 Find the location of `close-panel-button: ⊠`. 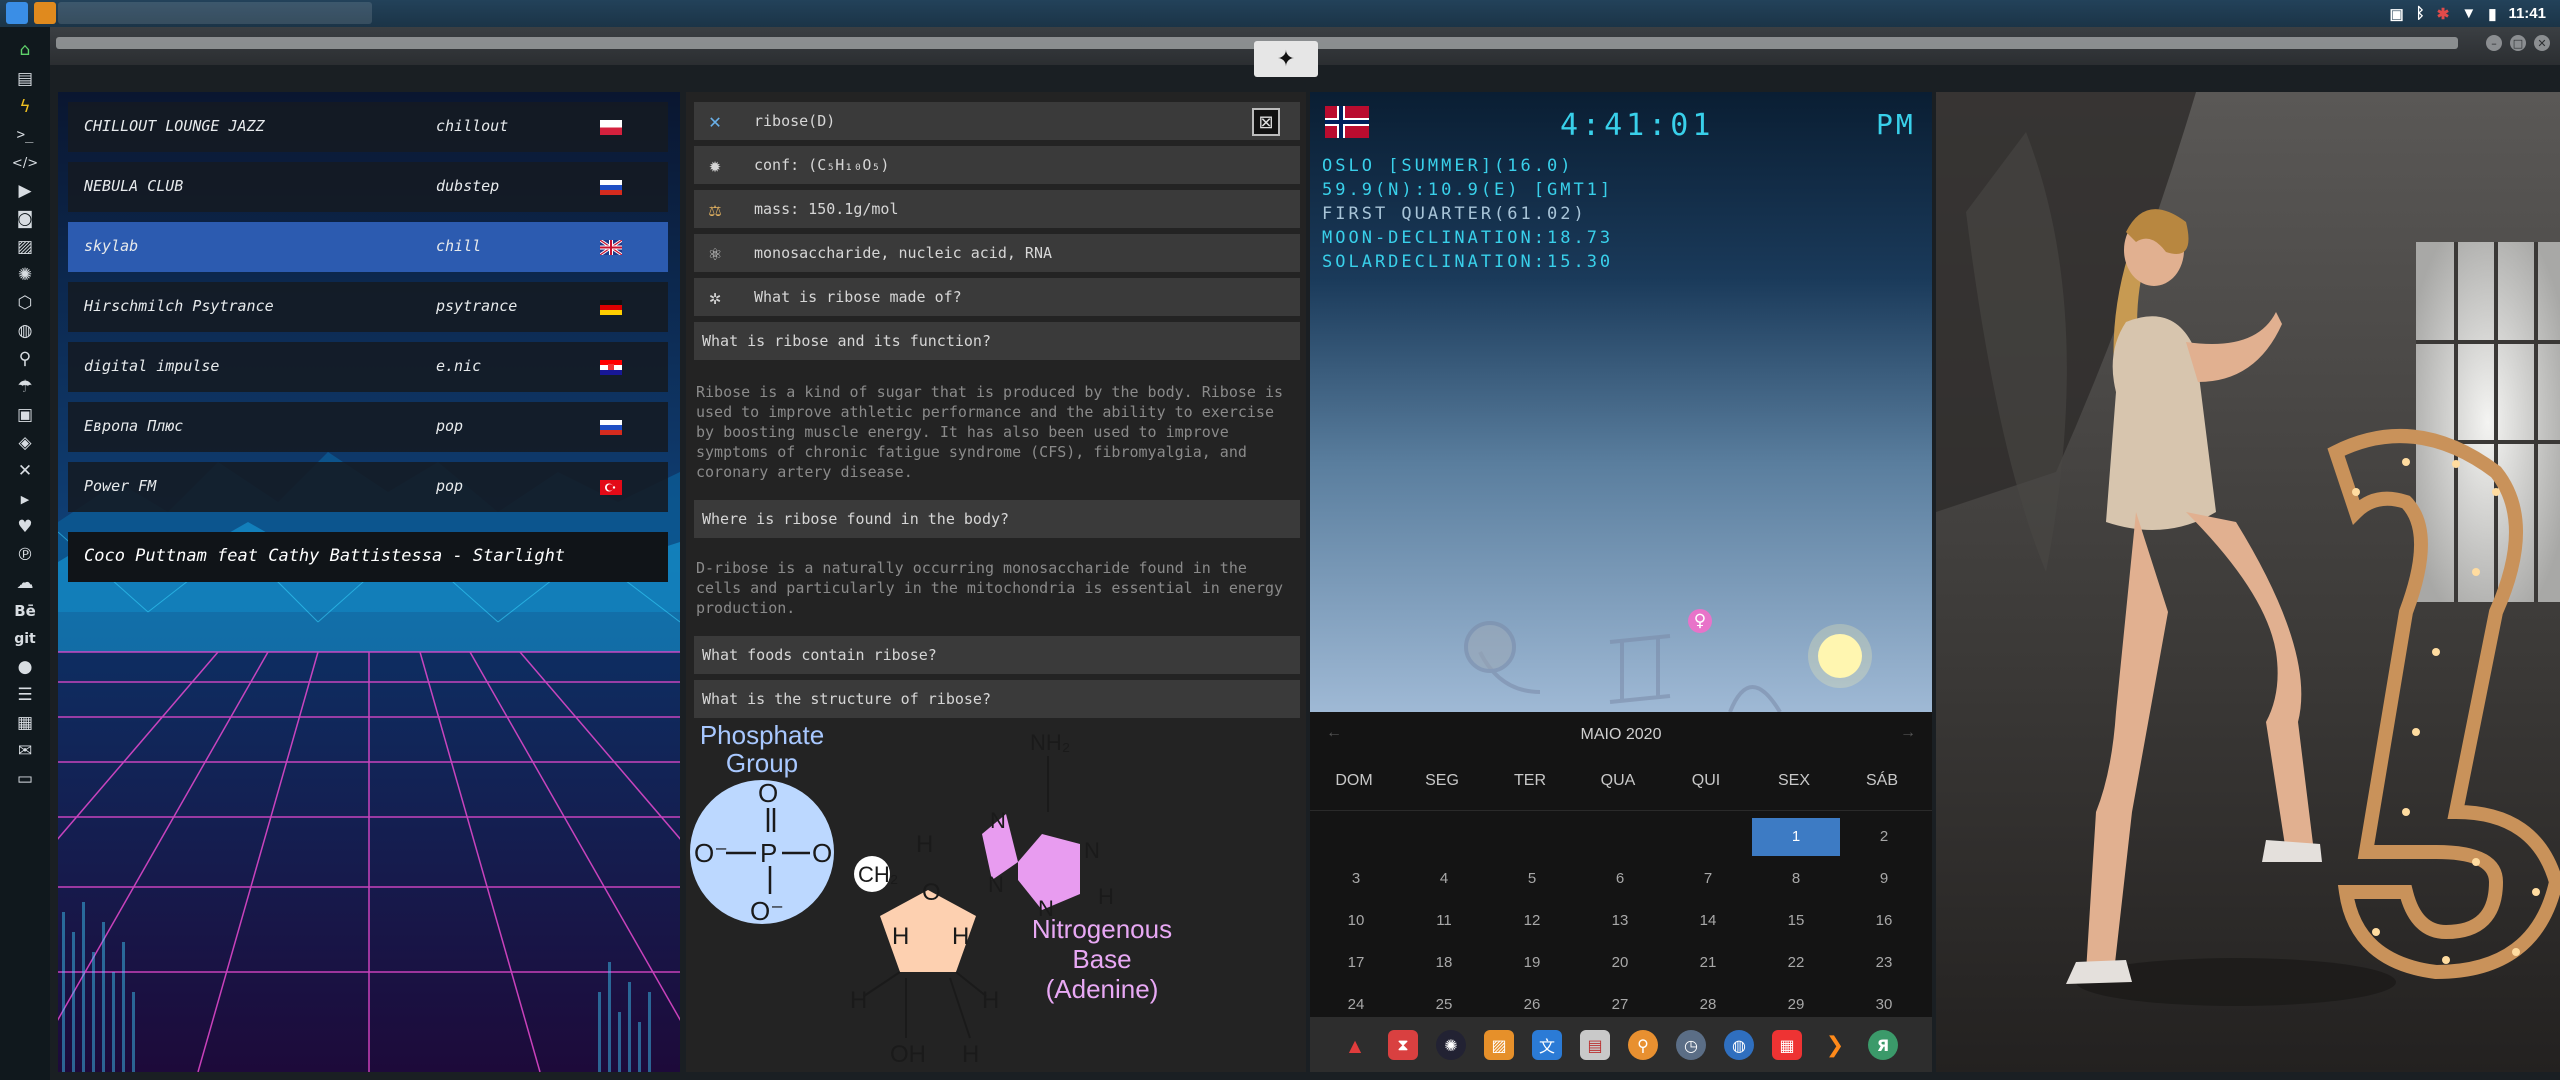

close-panel-button: ⊠ is located at coordinates (1266, 122).